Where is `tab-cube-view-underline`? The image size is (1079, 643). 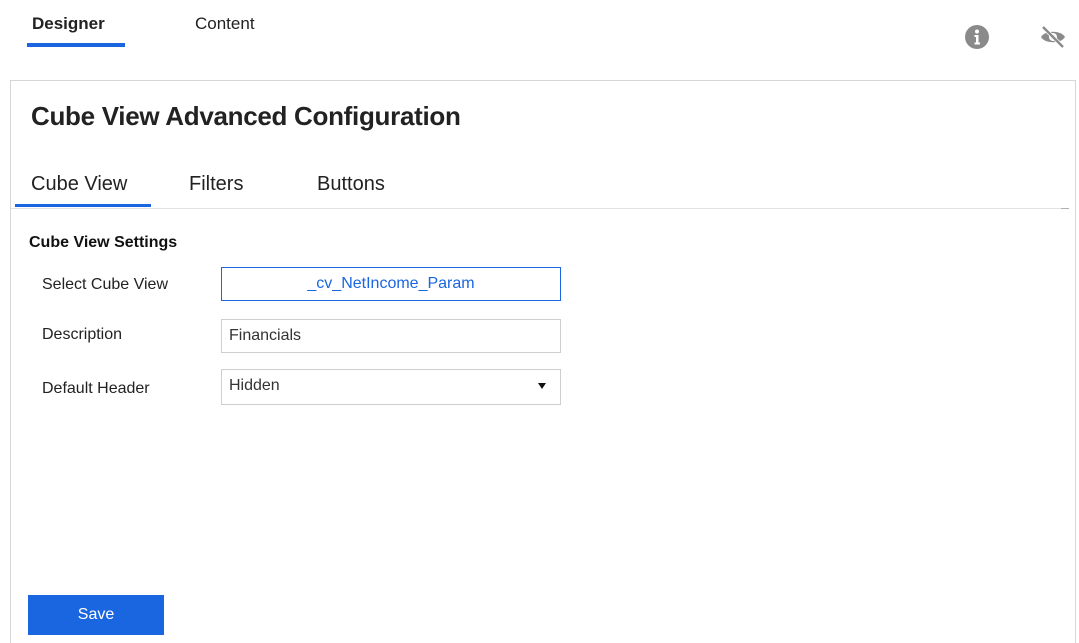 tab-cube-view-underline is located at coordinates (83, 205).